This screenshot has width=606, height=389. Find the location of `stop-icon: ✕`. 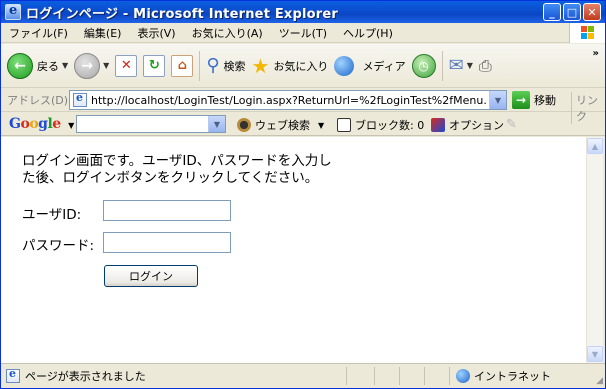

stop-icon: ✕ is located at coordinates (126, 65).